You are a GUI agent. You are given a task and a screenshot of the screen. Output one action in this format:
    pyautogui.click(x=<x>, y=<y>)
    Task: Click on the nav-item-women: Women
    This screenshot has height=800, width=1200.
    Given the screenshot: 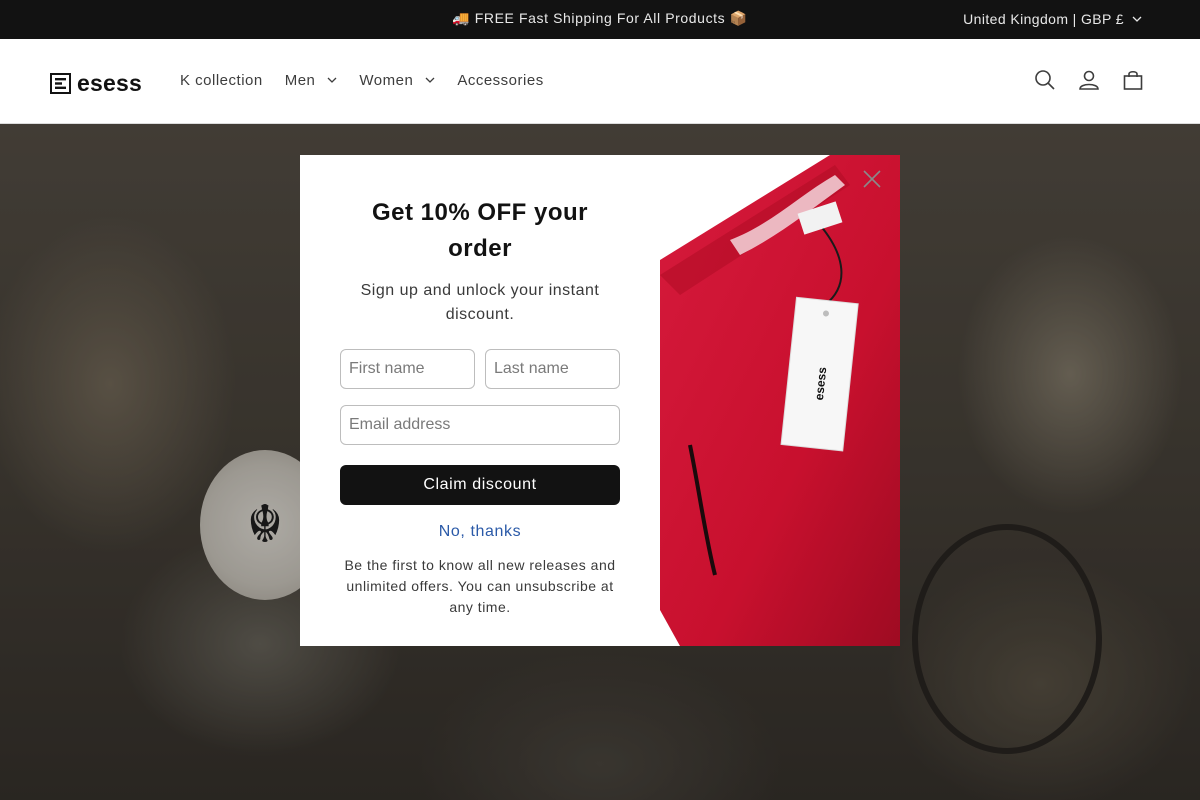 What is the action you would take?
    pyautogui.click(x=397, y=80)
    